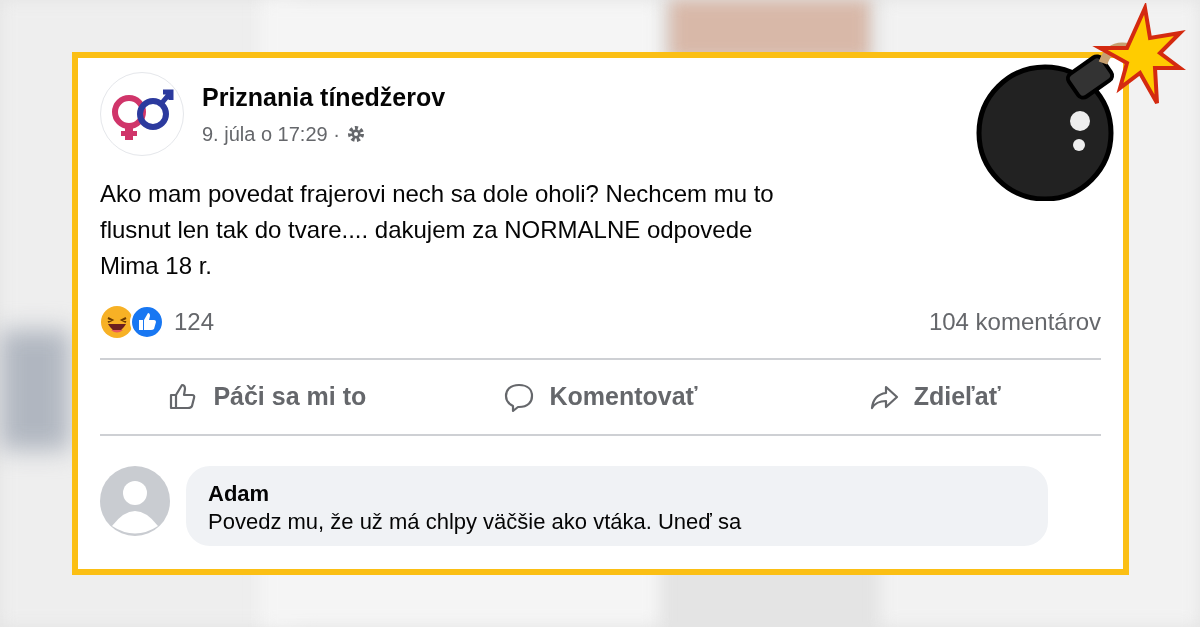 This screenshot has height=627, width=1200. What do you see at coordinates (324, 98) in the screenshot?
I see `page-name: Priznania tínedžerov` at bounding box center [324, 98].